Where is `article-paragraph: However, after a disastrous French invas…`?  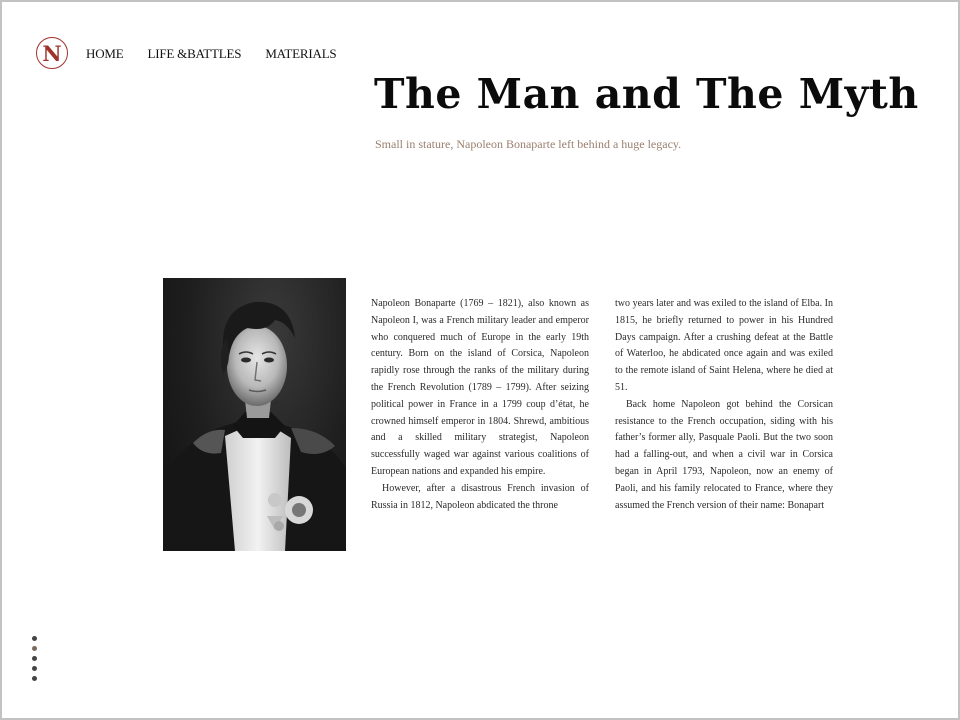 article-paragraph: However, after a disastrous French invas… is located at coordinates (480, 496).